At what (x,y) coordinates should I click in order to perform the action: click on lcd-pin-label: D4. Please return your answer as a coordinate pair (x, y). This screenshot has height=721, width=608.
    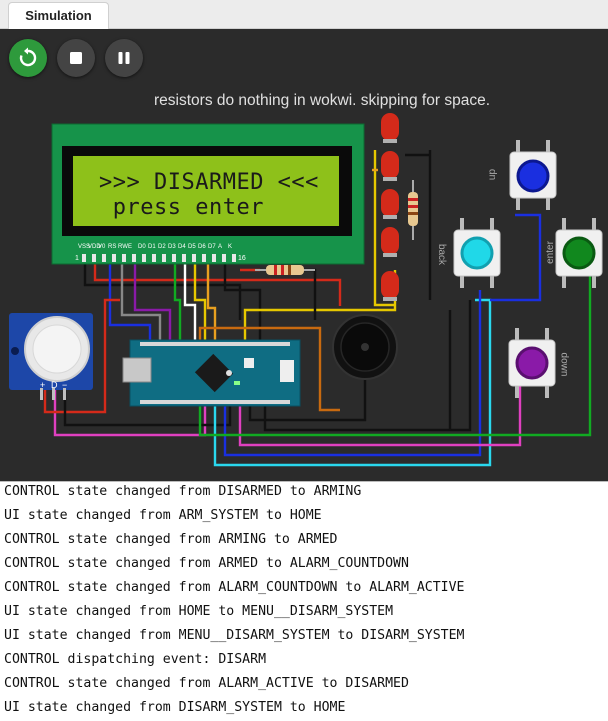
    Looking at the image, I should click on (182, 247).